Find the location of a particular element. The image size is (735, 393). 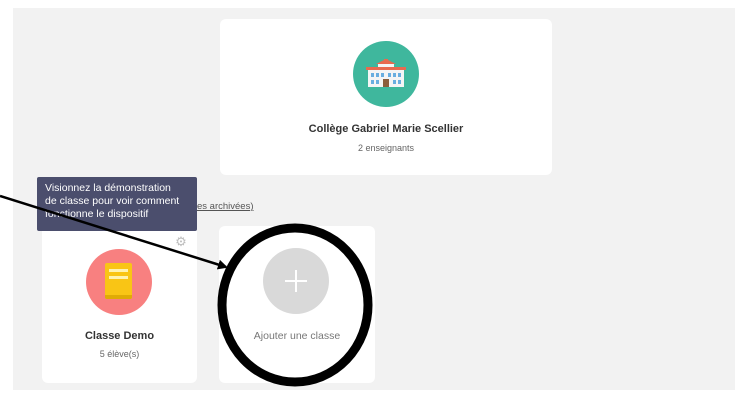

teacher-count: 2 enseignants is located at coordinates (386, 148).